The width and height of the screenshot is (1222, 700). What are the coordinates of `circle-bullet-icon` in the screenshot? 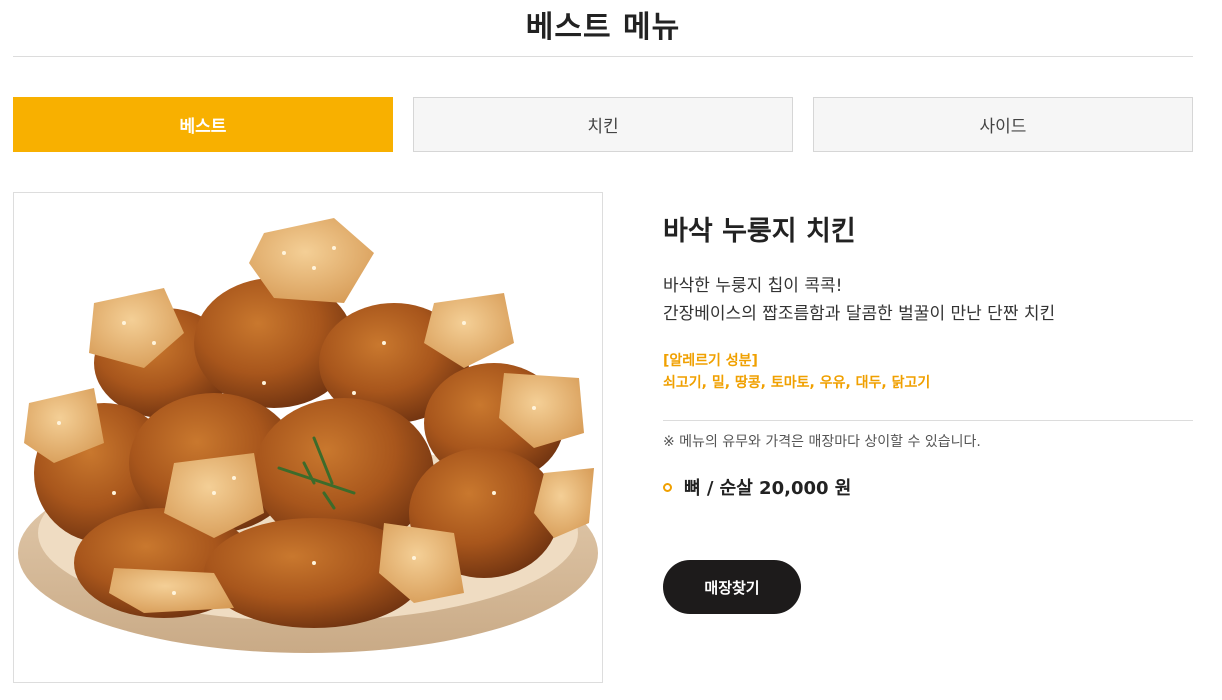 It's located at (667, 487).